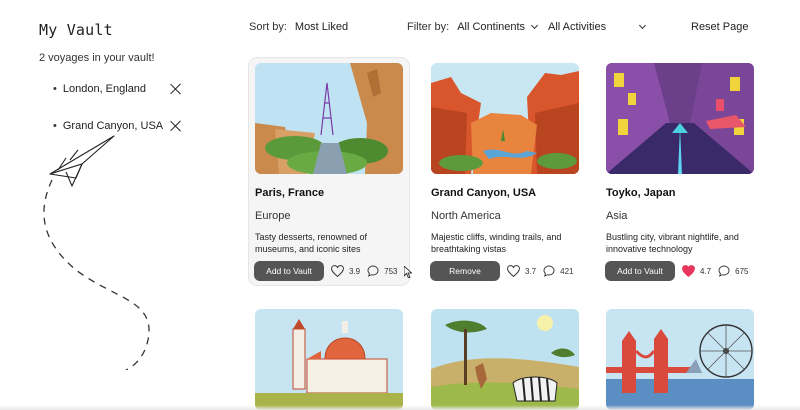 This screenshot has height=410, width=800. What do you see at coordinates (465, 271) in the screenshot?
I see `remove-button: Remove` at bounding box center [465, 271].